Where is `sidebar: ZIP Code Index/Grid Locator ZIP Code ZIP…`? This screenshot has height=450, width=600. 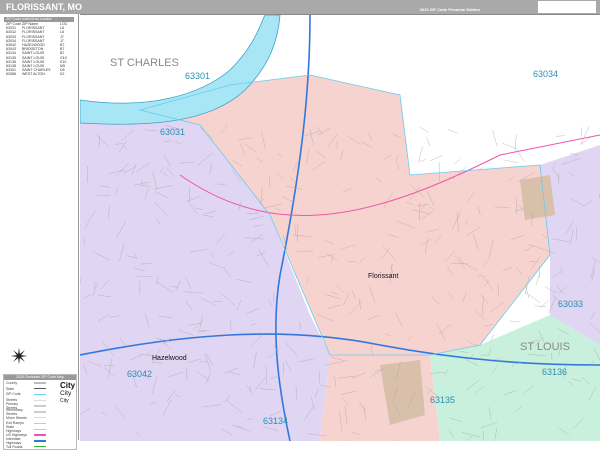
sidebar: ZIP Code Index/Grid Locator ZIP Code ZIP… is located at coordinates (39, 227).